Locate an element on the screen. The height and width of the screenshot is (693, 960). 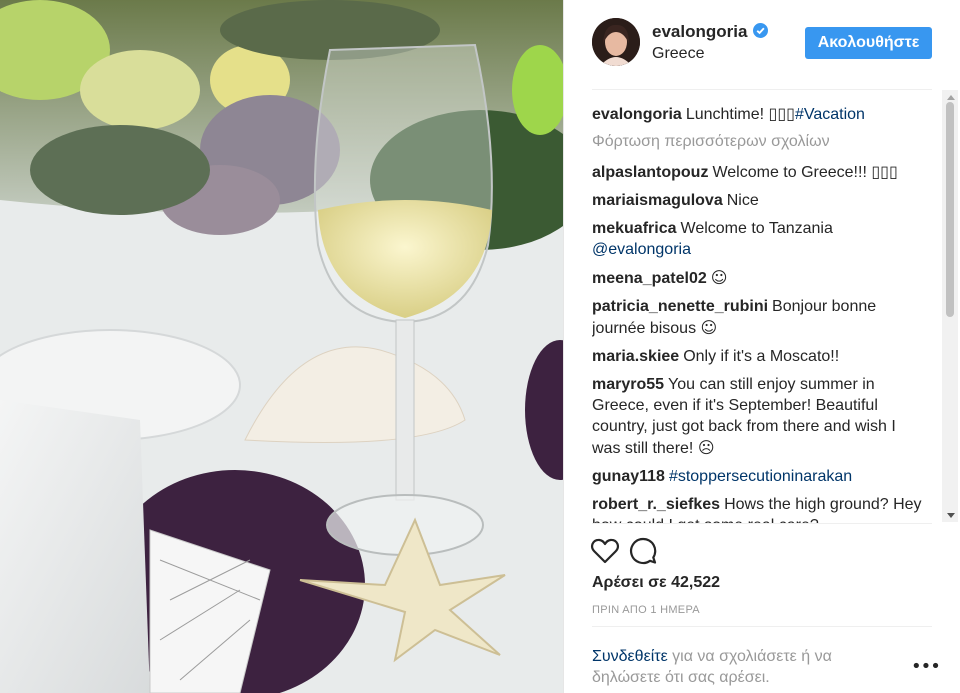
comment-mention: @evalongoria is located at coordinates (641, 249).